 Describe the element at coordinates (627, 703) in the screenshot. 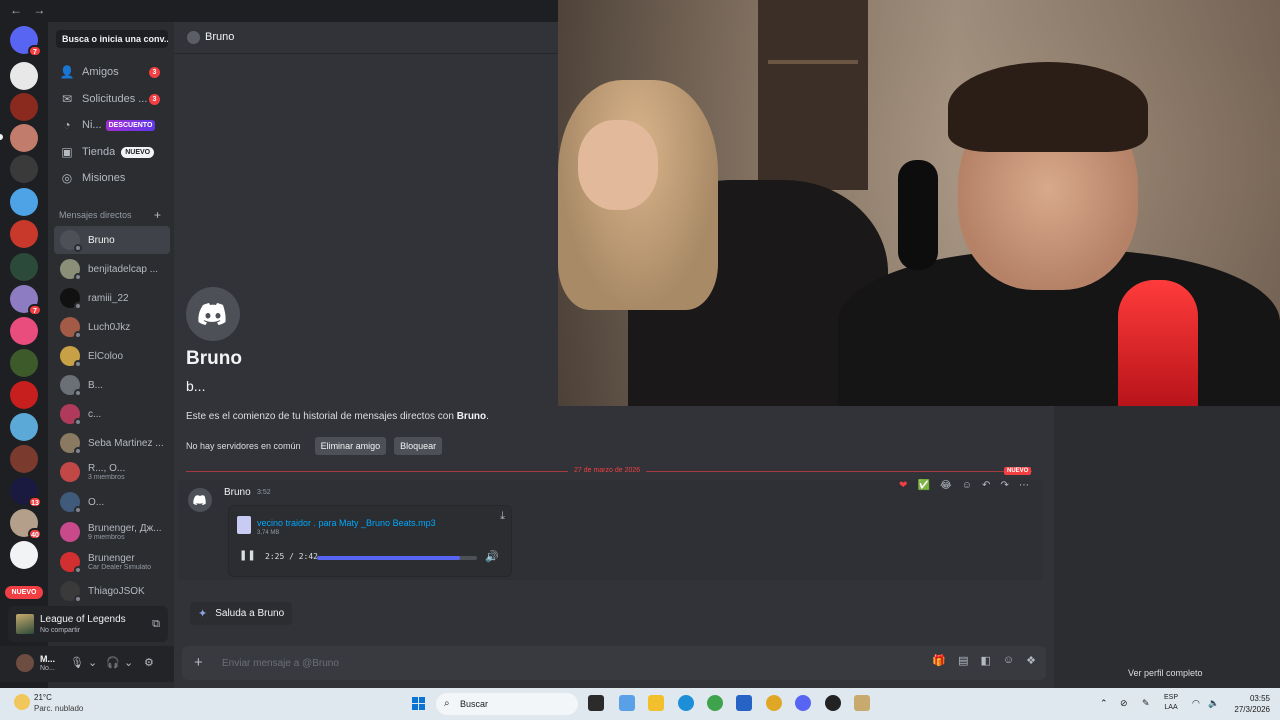

I see `app-icon` at that location.